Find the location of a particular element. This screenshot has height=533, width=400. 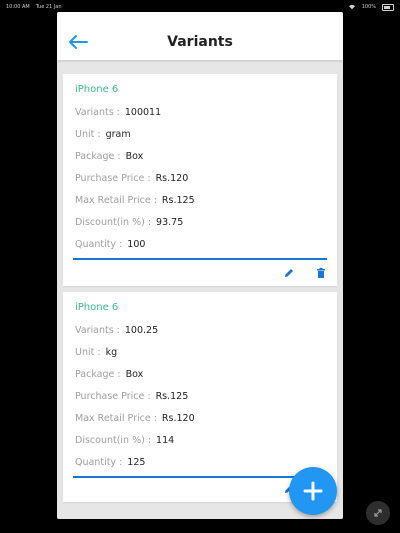

trash-icon is located at coordinates (321, 272).